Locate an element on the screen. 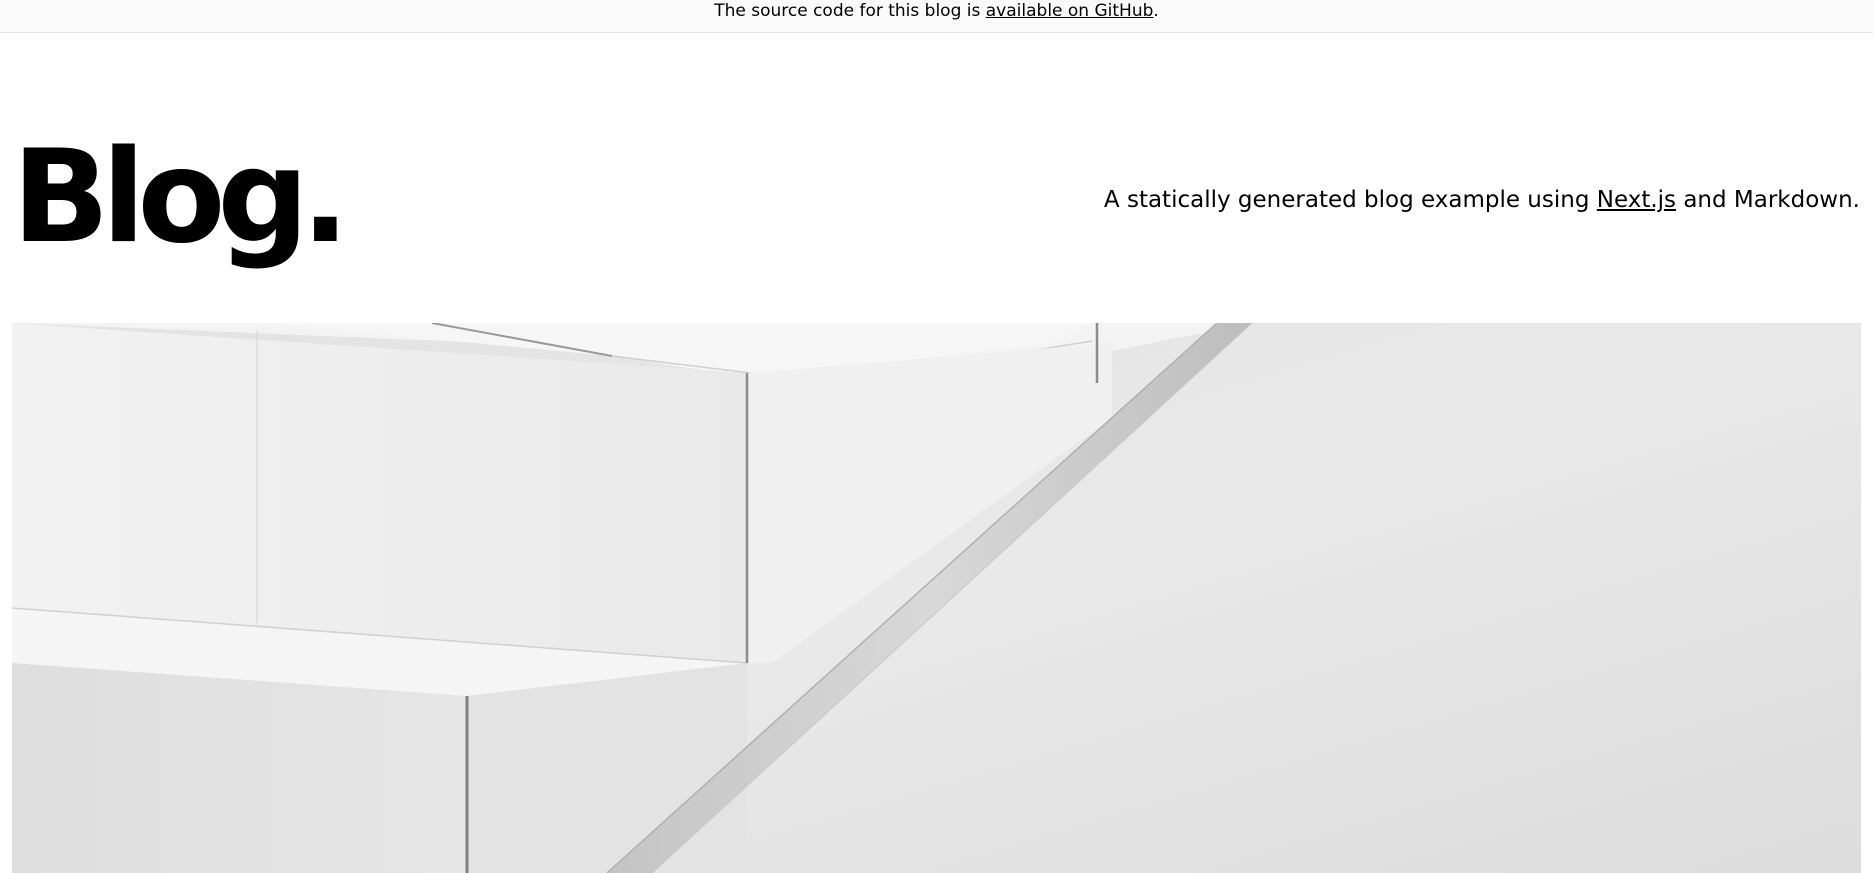 The width and height of the screenshot is (1873, 873). banner-period: . is located at coordinates (1156, 11).